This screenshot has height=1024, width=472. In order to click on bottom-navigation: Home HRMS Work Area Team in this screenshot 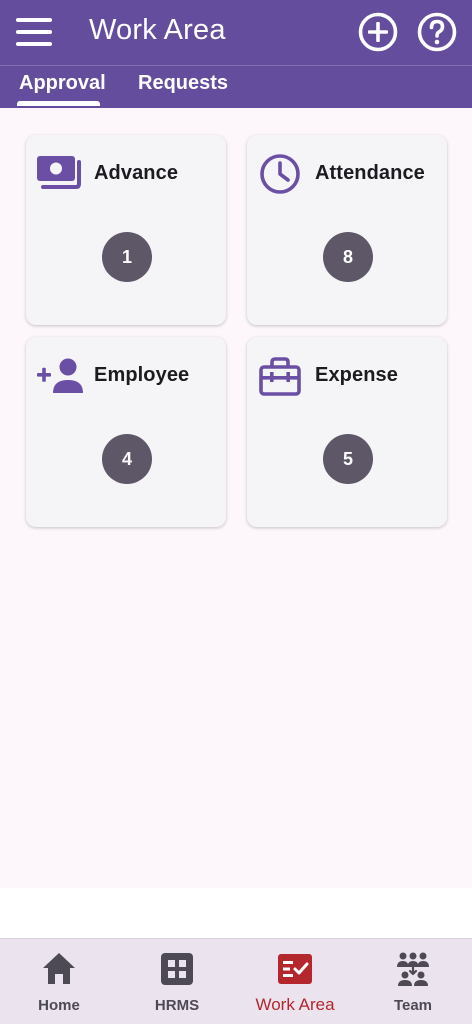, I will do `click(236, 981)`.